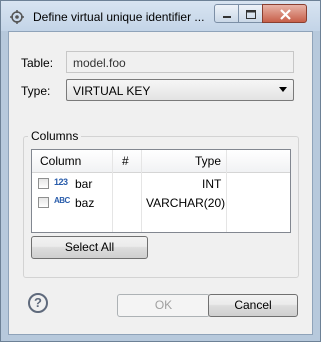 Image resolution: width=321 pixels, height=342 pixels. I want to click on maximize-icon, so click(251, 14).